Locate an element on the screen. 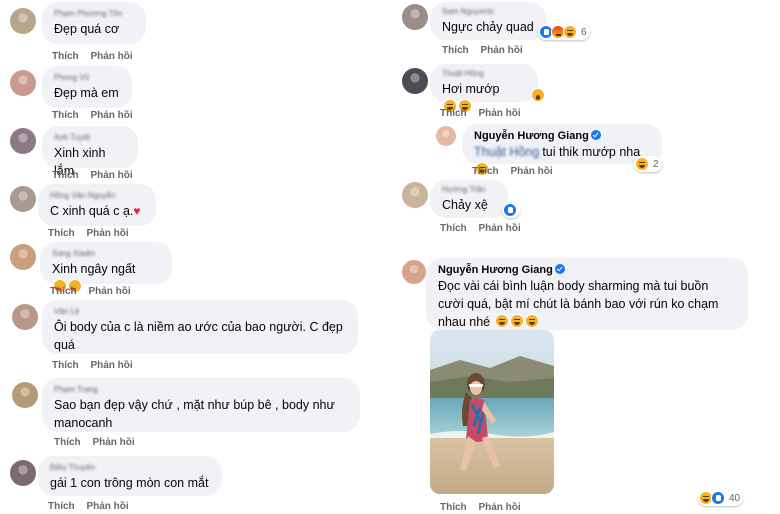 This screenshot has height=514, width=780. comment-author: Phong Vũ is located at coordinates (87, 78).